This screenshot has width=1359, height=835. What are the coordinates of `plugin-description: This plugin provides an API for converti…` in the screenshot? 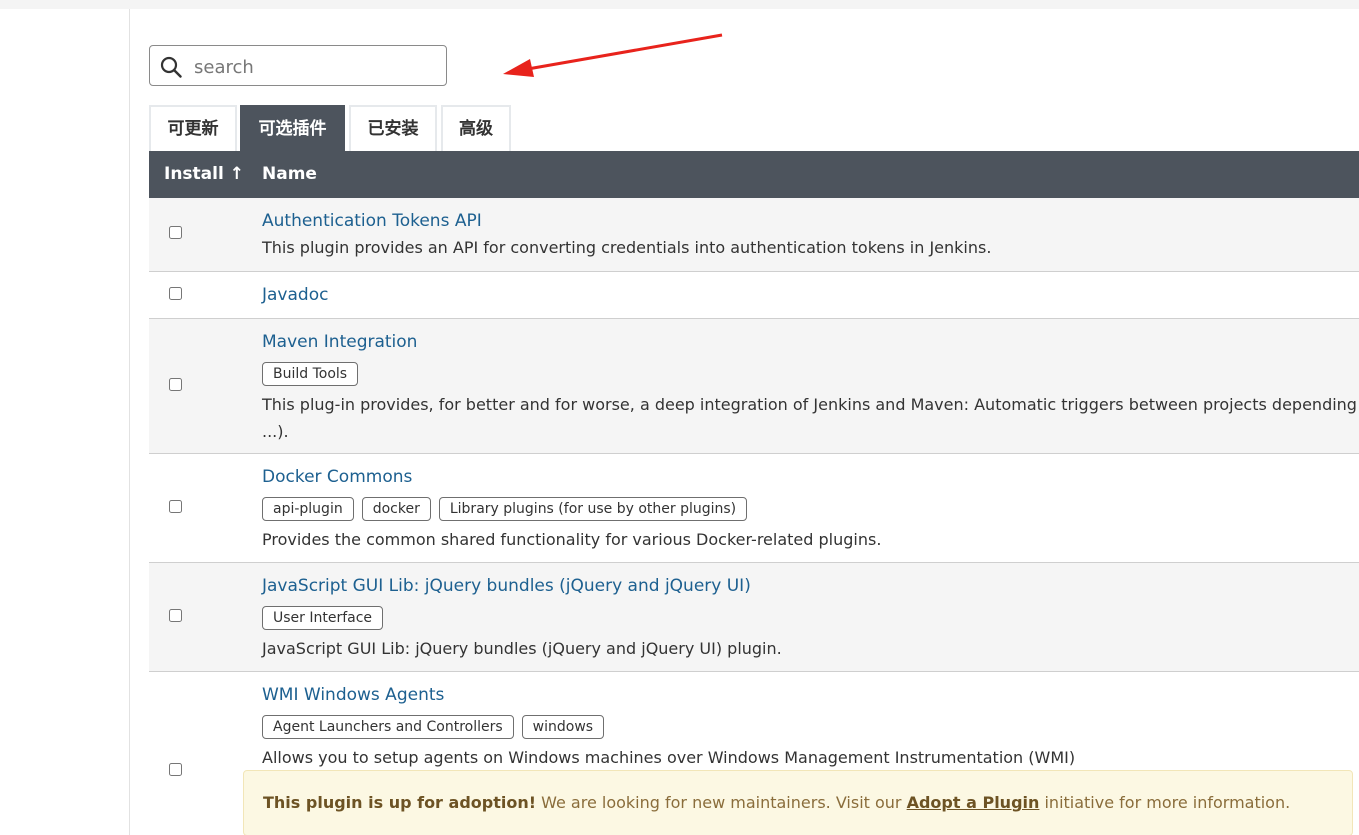 It's located at (627, 247).